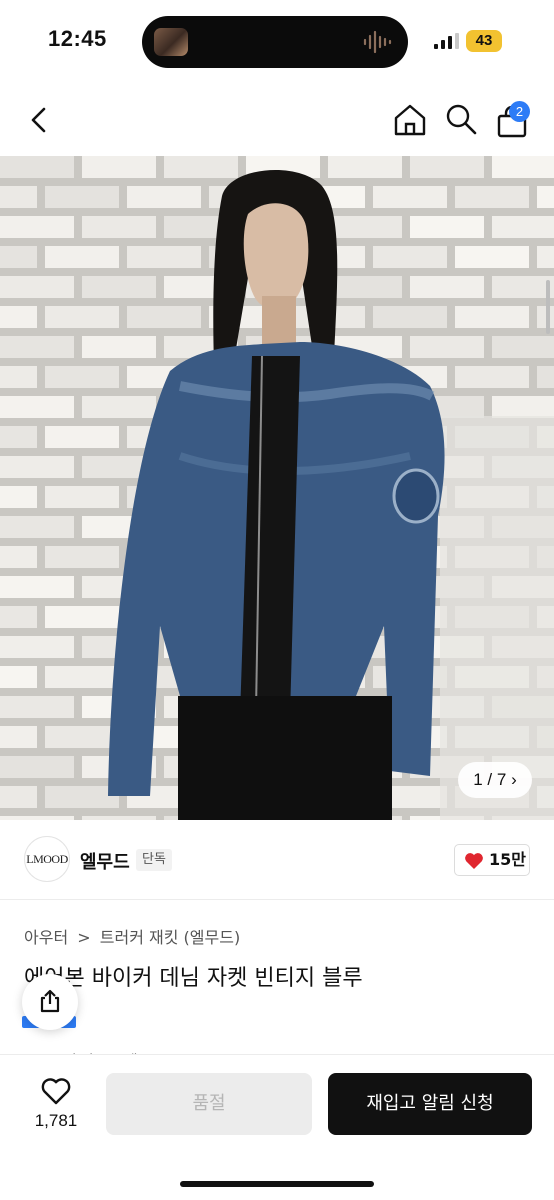 The height and width of the screenshot is (1200, 554). Describe the element at coordinates (40, 120) in the screenshot. I see `back-arrow-icon` at that location.